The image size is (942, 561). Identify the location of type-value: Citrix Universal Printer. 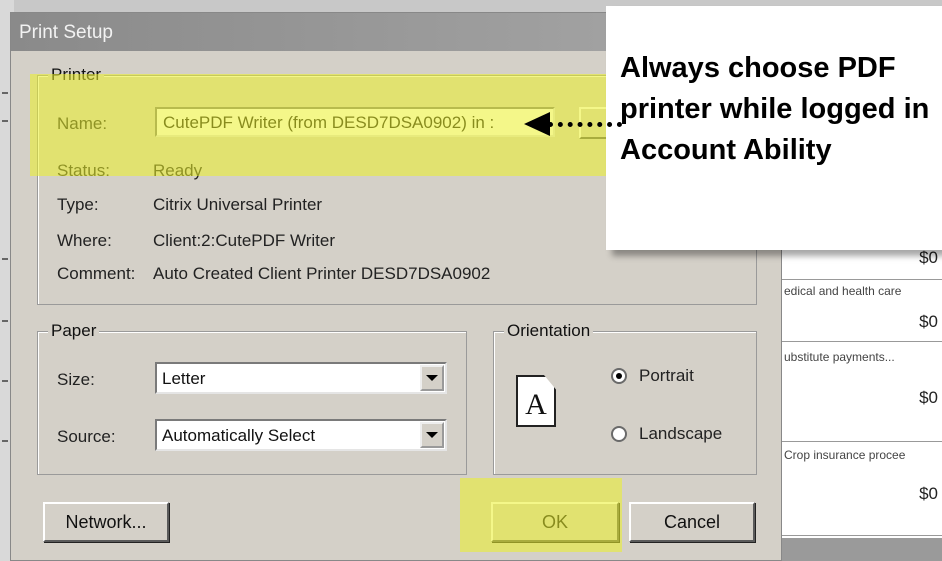
(238, 204).